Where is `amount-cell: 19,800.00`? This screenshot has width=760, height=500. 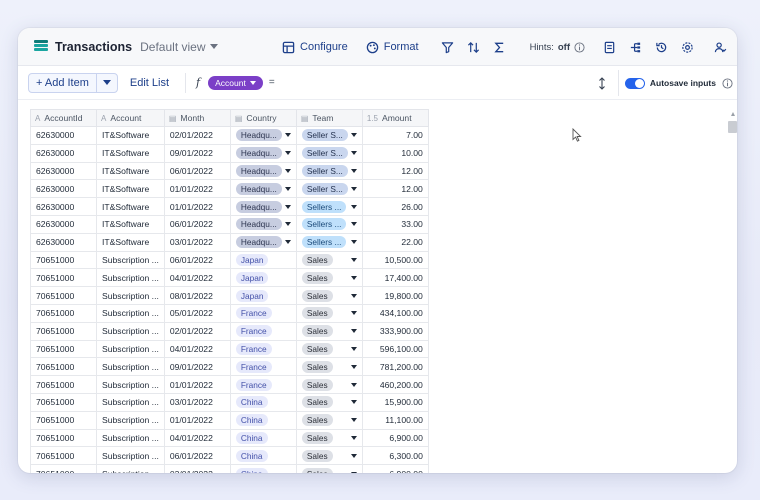 amount-cell: 19,800.00 is located at coordinates (395, 295).